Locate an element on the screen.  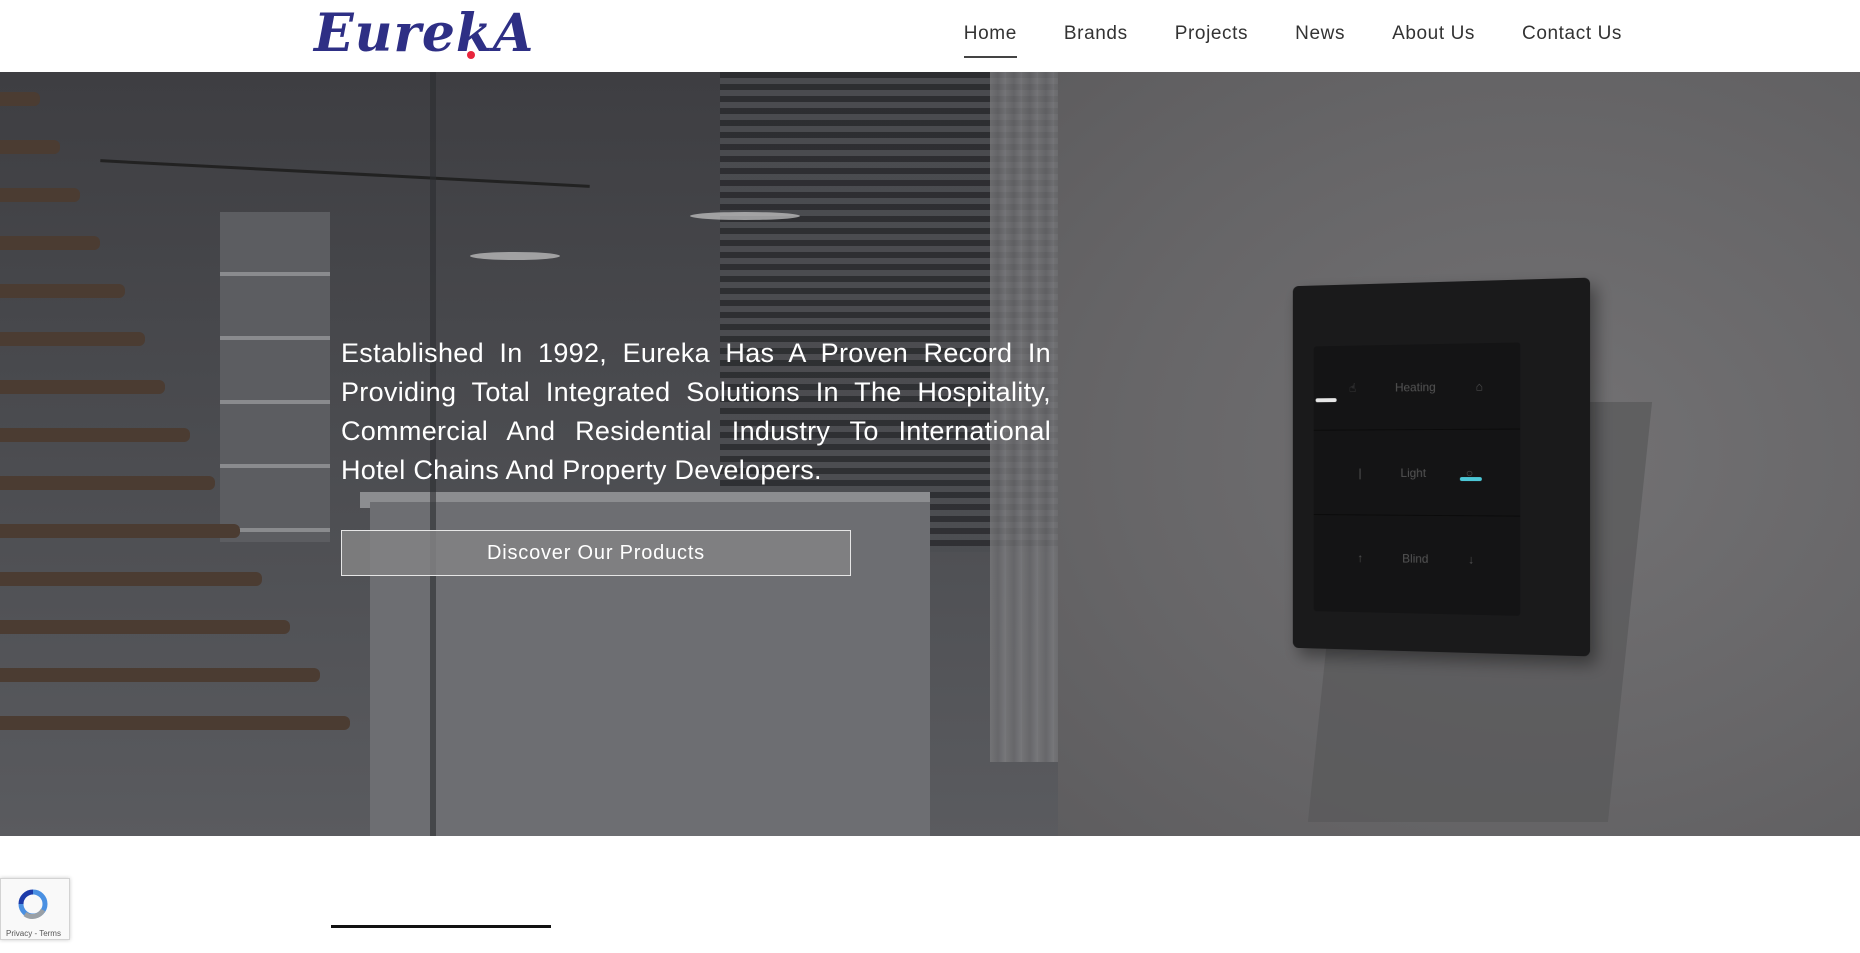
nav-item-brands: Brands is located at coordinates (1096, 34).